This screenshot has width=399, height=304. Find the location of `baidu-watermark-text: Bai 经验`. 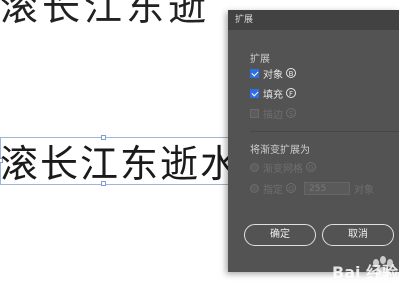

baidu-watermark-text: Bai 经验 is located at coordinates (365, 272).